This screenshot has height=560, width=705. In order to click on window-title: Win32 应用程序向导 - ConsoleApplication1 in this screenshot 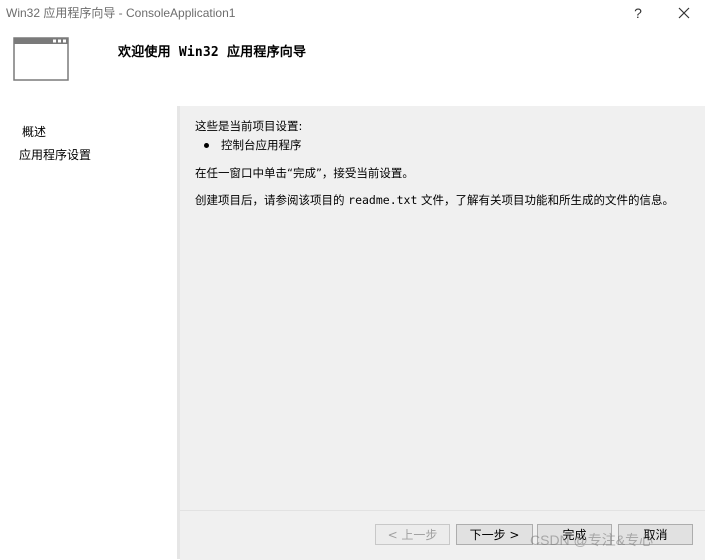, I will do `click(121, 13)`.